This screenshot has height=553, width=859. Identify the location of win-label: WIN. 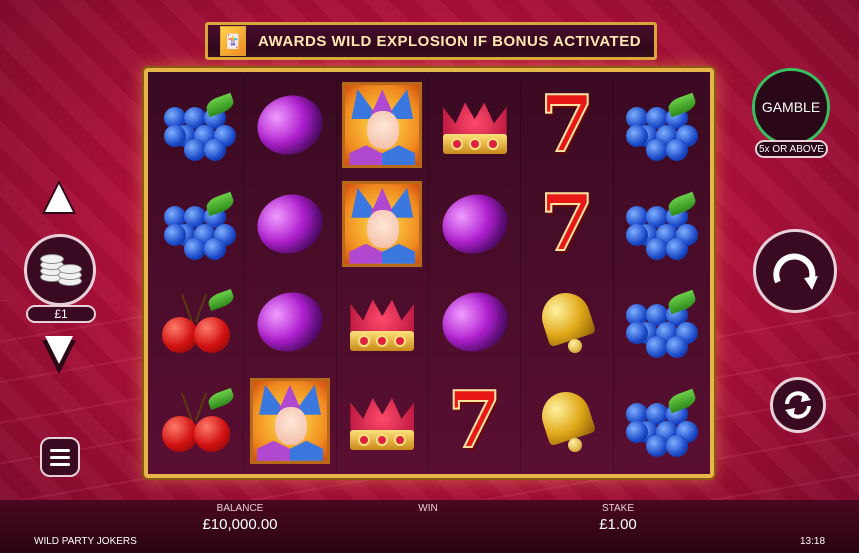
(428, 508).